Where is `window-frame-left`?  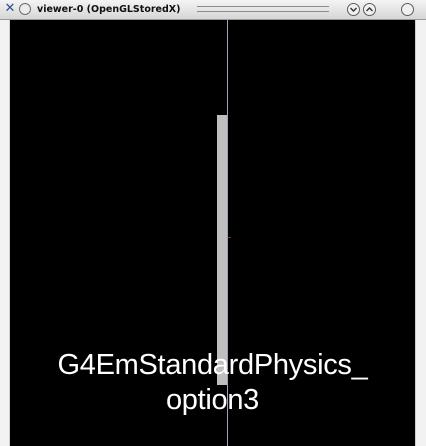 window-frame-left is located at coordinates (5, 233).